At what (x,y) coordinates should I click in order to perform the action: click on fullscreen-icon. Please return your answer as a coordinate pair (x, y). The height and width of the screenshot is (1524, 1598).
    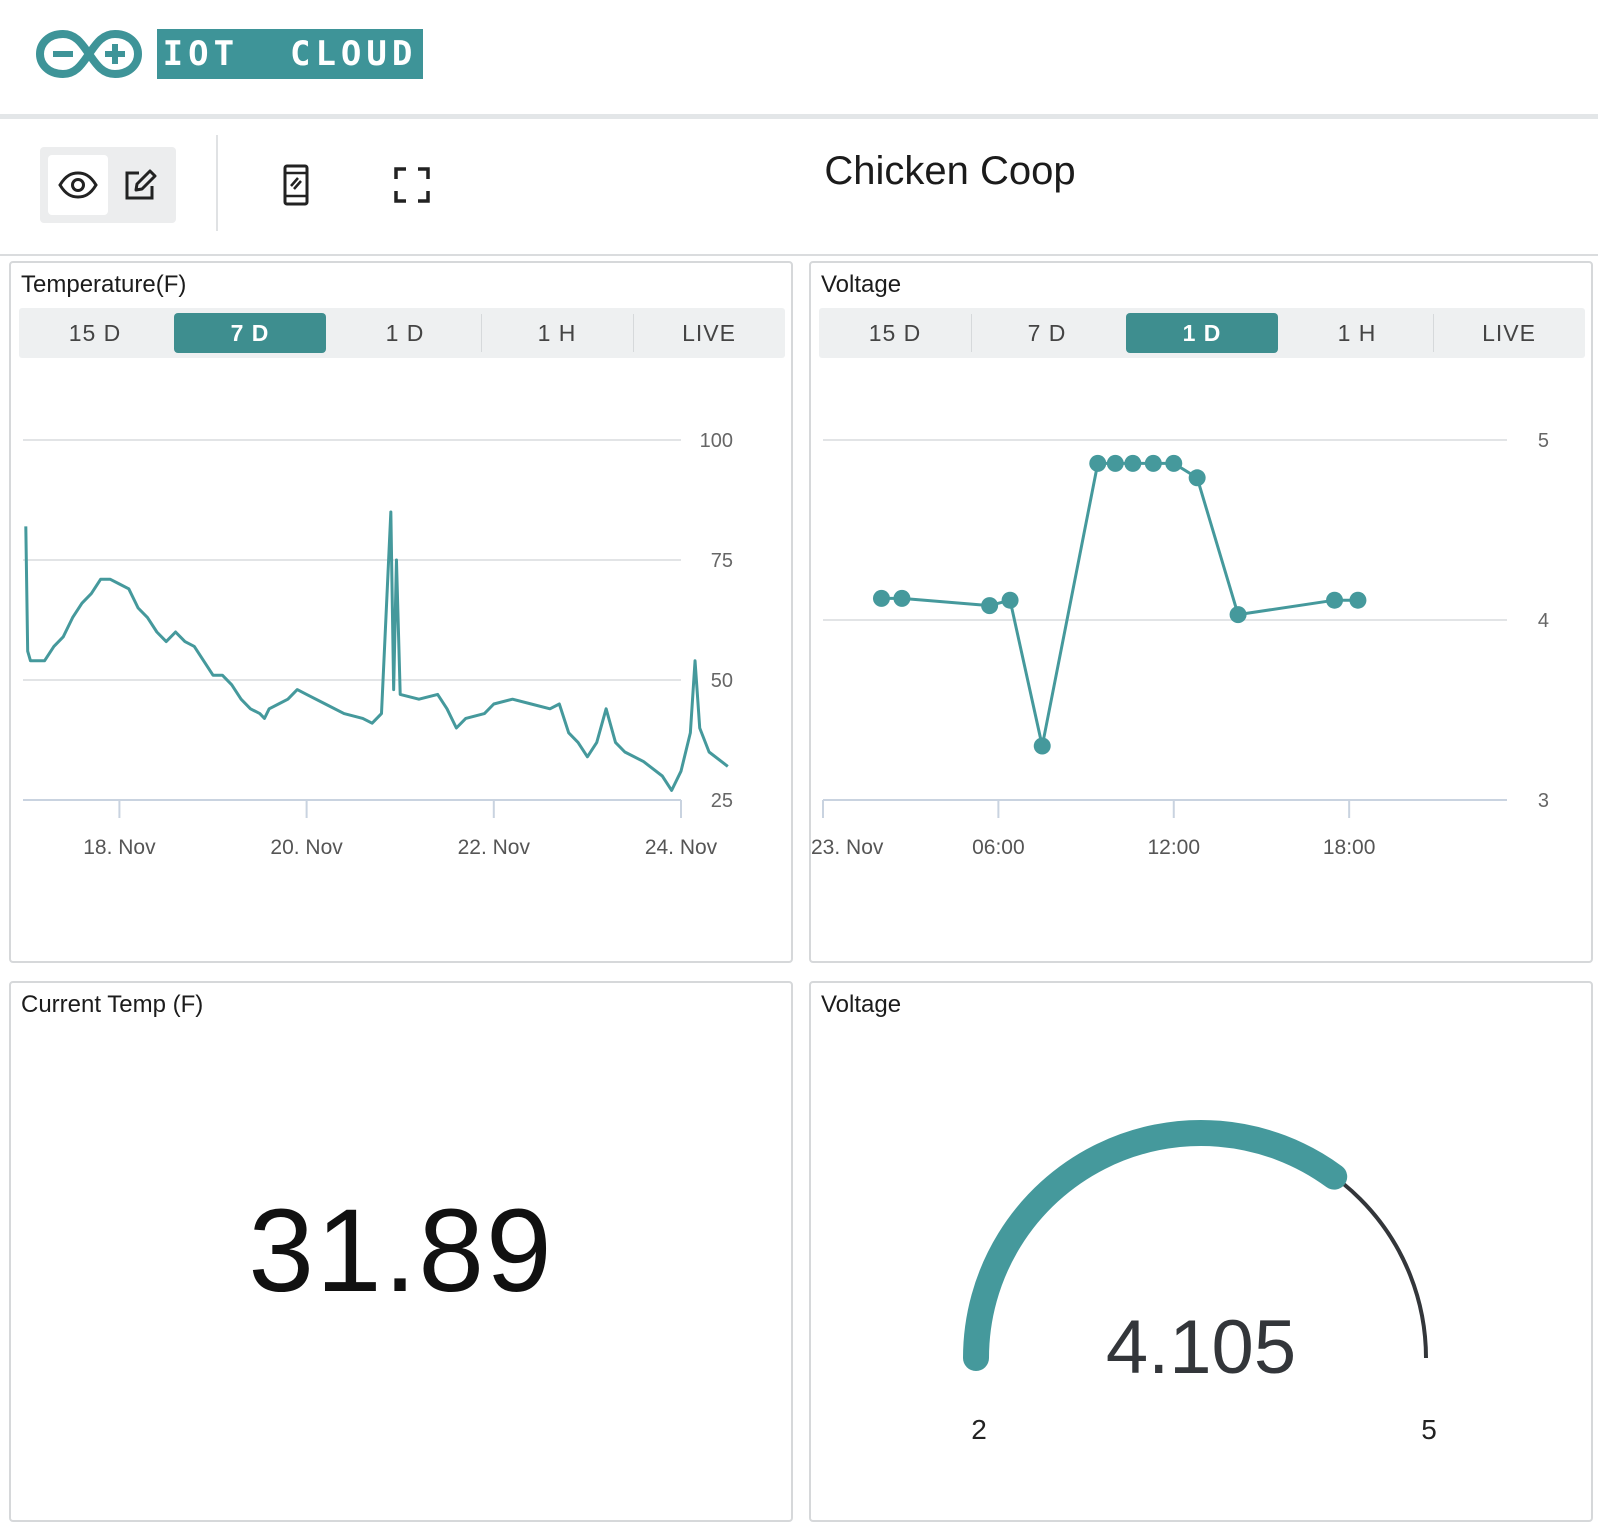
    Looking at the image, I should click on (412, 185).